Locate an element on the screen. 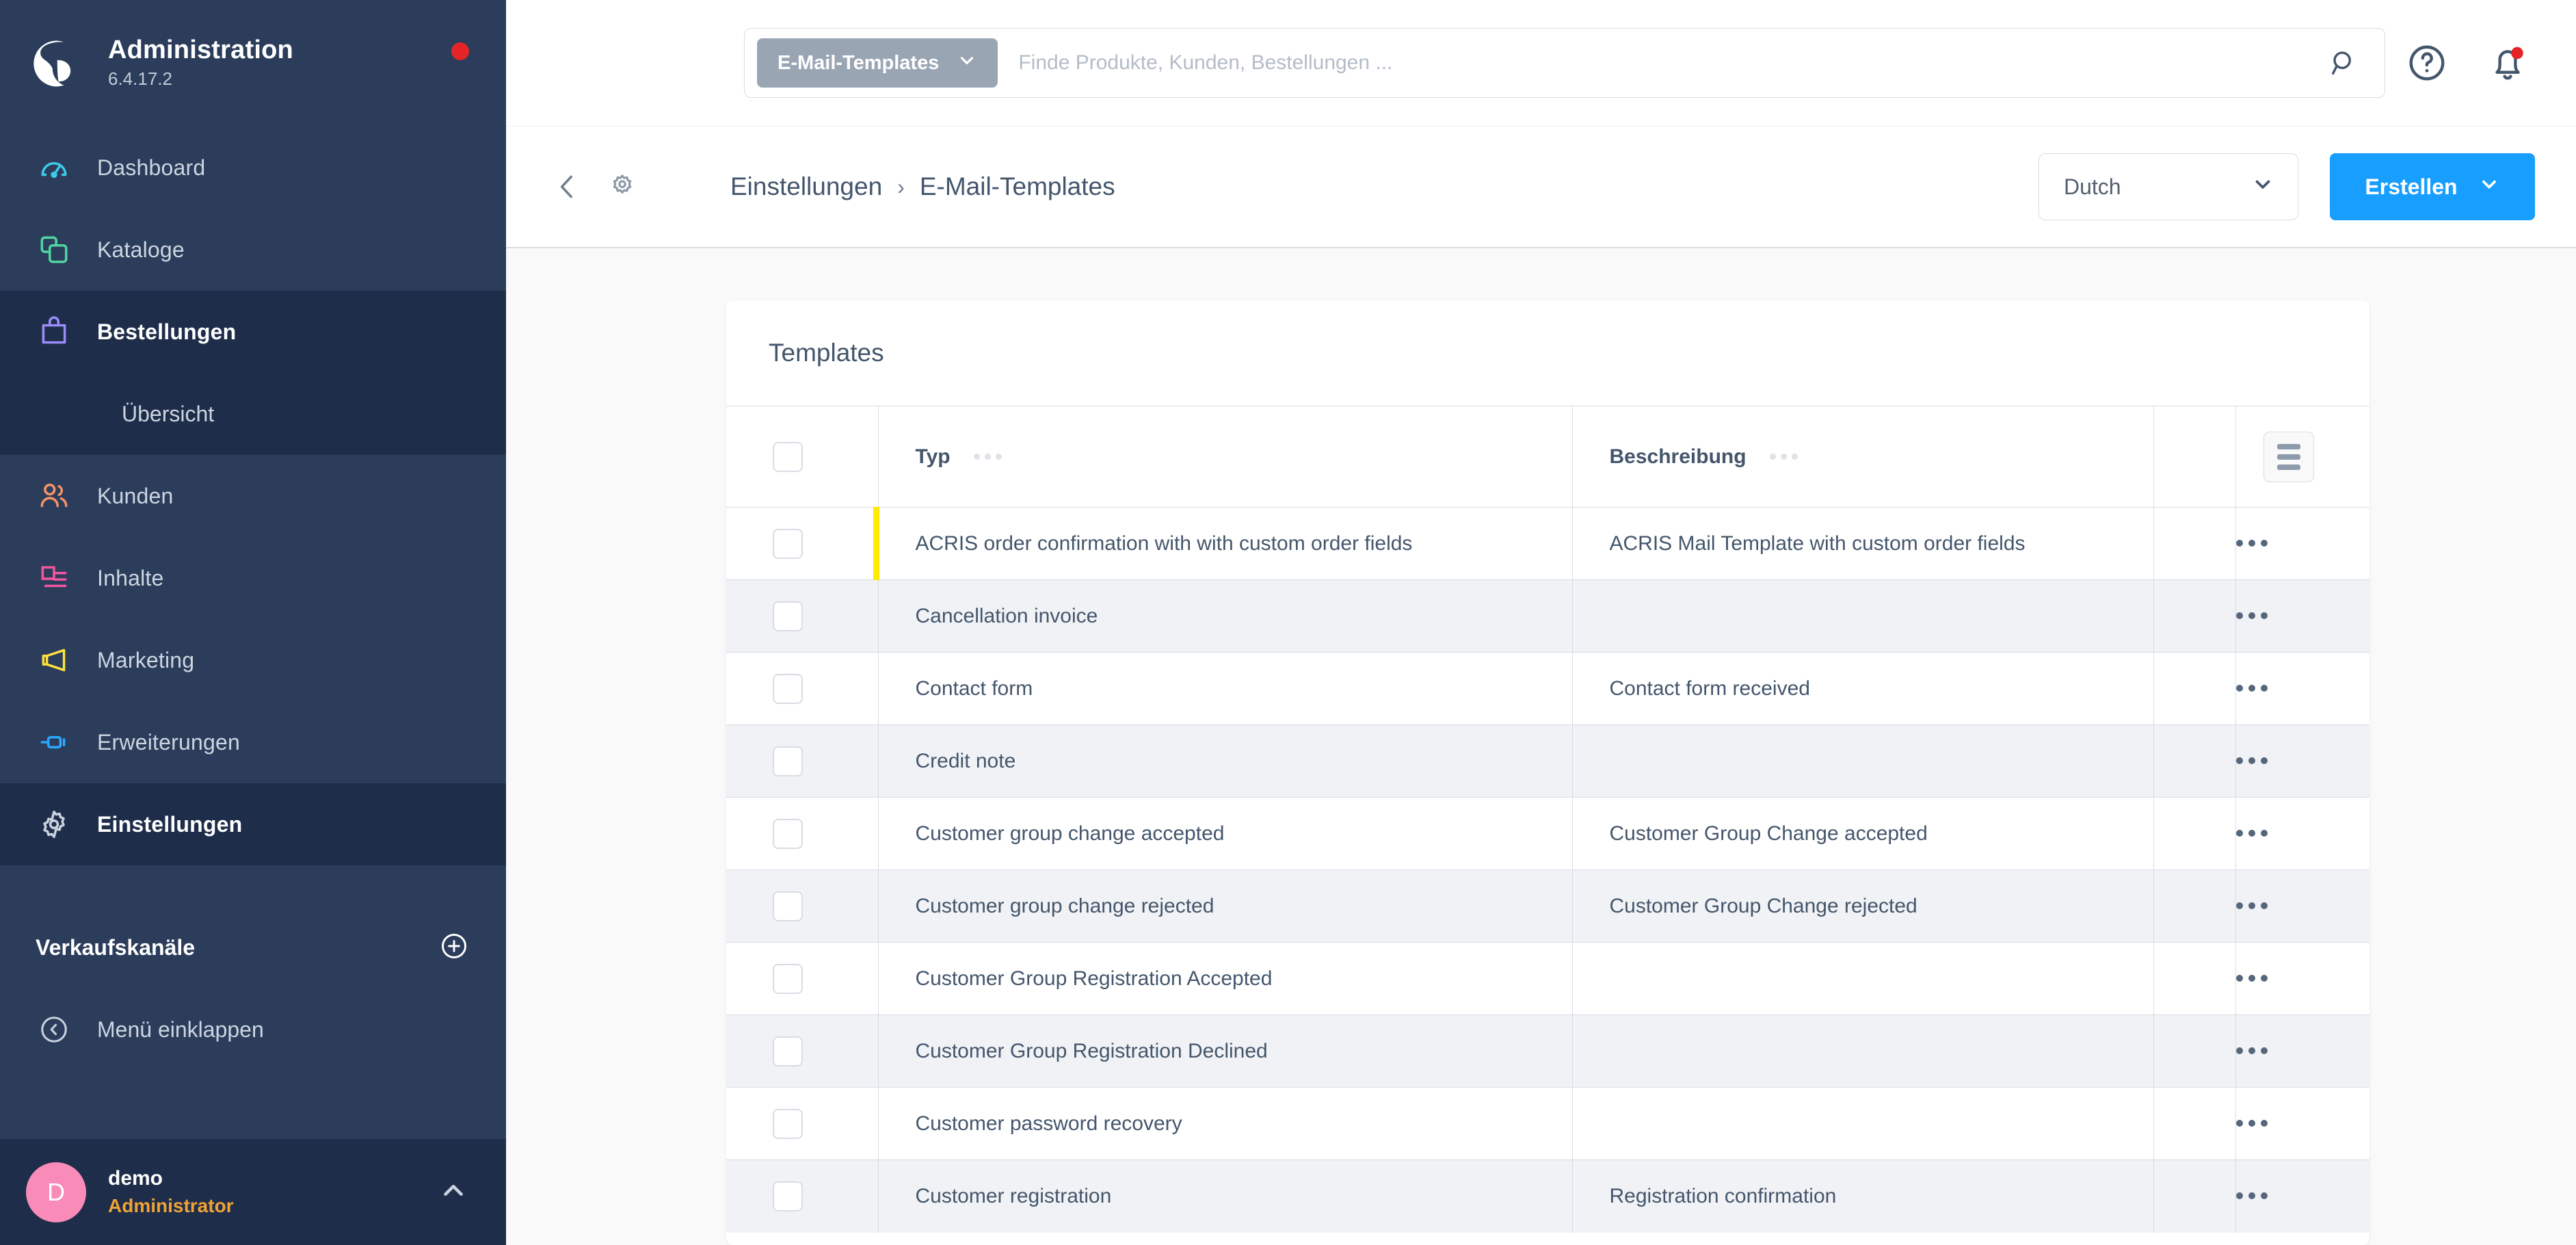 The image size is (2576, 1245). cell-beschreibung: Customer Group Change accepted is located at coordinates (1863, 833).